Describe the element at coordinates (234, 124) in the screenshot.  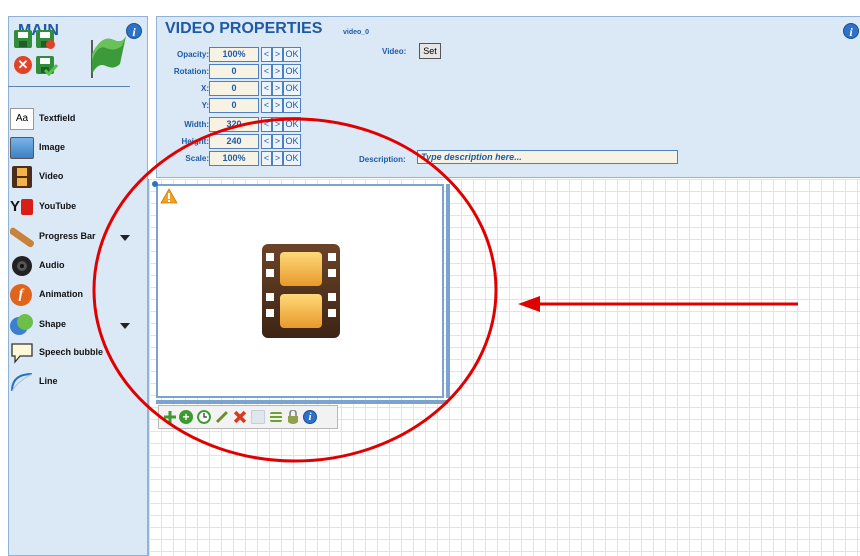
I see `width-field: 320` at that location.